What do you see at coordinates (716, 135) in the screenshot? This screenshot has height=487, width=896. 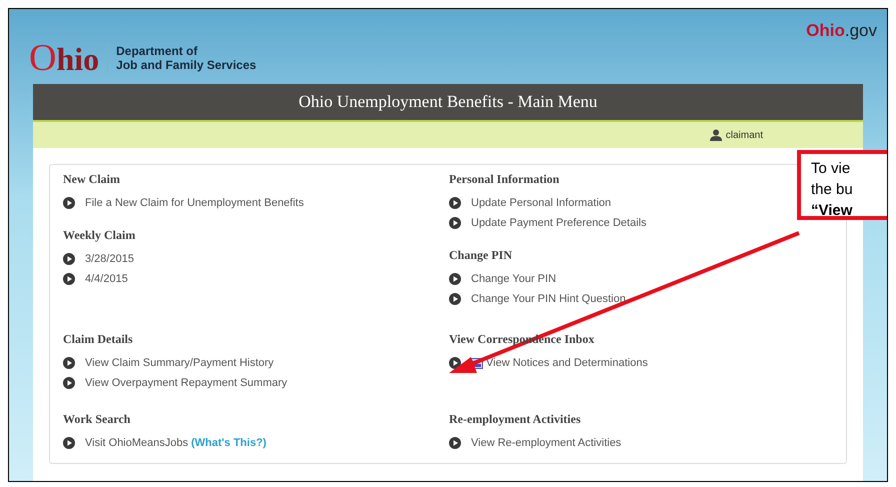 I see `user-icon` at bounding box center [716, 135].